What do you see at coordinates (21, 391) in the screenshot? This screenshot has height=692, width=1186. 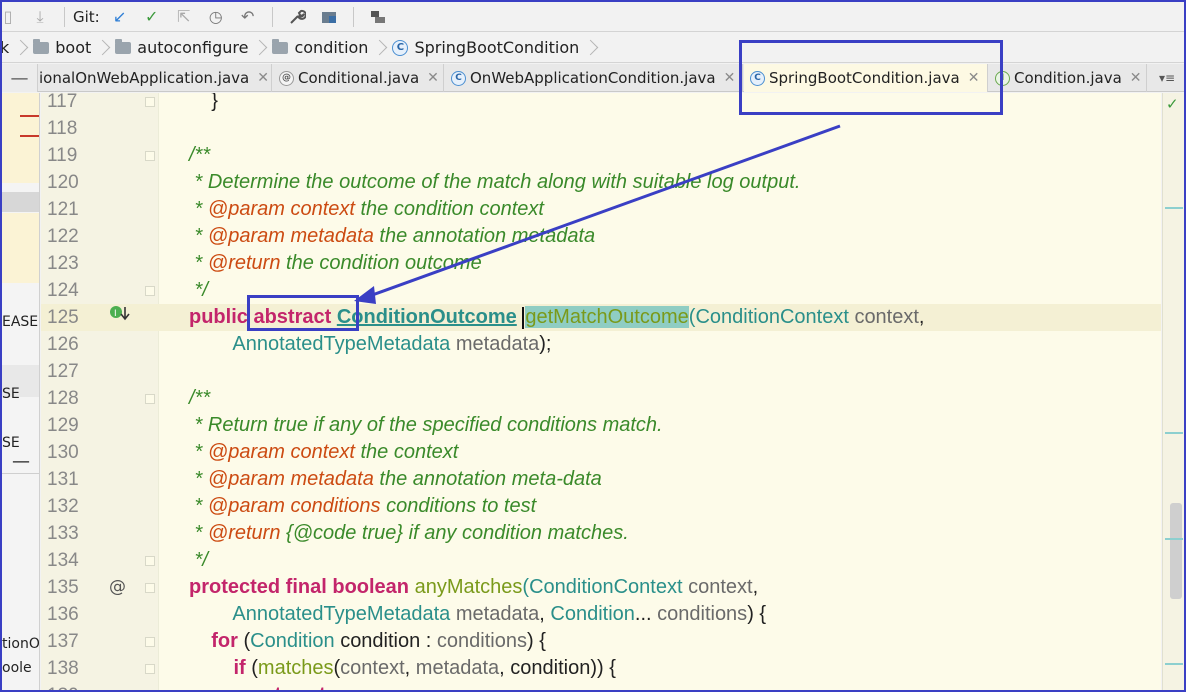 I see `project-panel-strip: EASE SE SE — tionO oole` at bounding box center [21, 391].